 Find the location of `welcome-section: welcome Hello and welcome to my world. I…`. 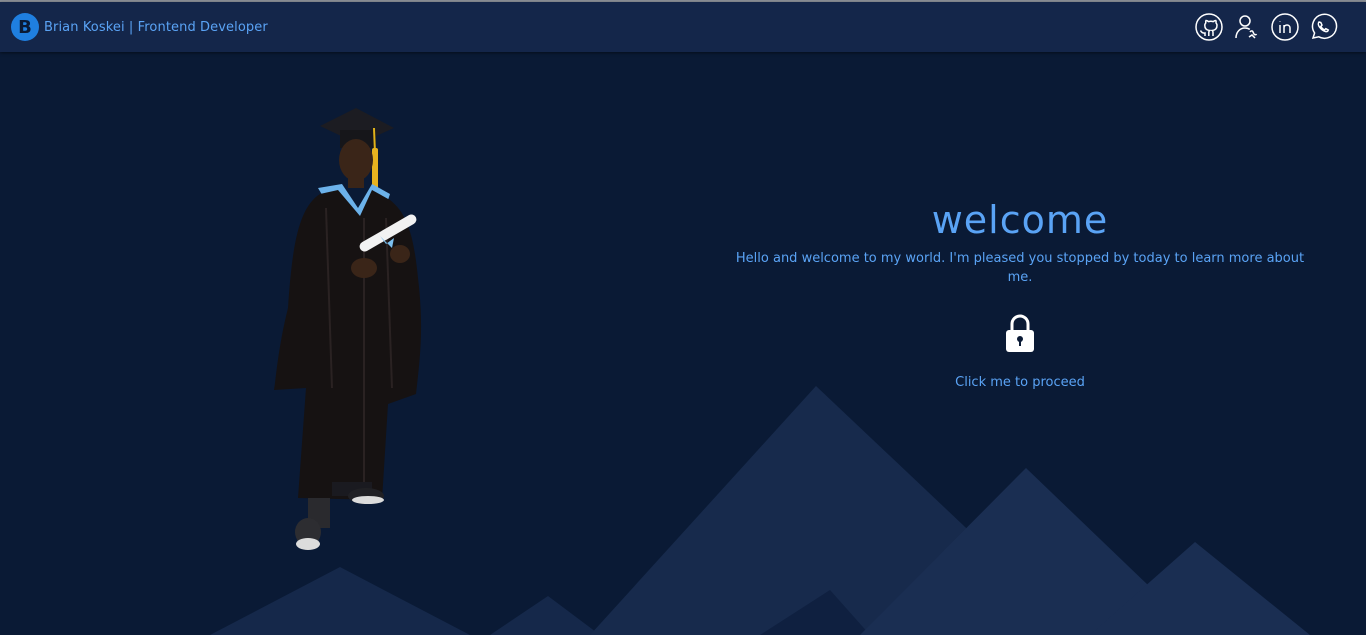

welcome-section: welcome Hello and welcome to my world. I… is located at coordinates (1020, 292).